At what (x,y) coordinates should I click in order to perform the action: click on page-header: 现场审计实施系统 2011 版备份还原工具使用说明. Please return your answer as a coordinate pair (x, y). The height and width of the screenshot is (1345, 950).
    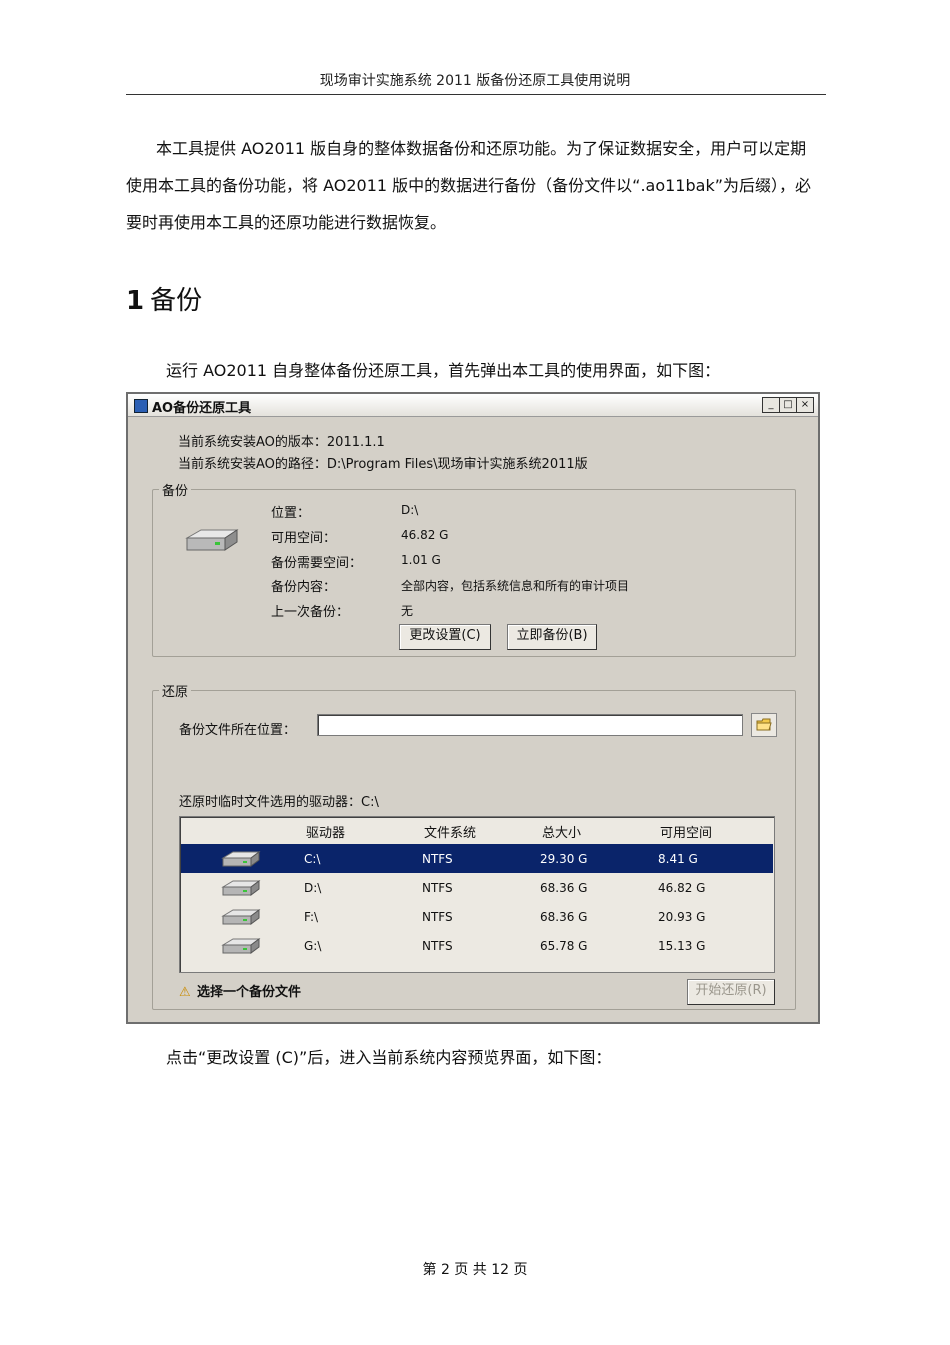
    Looking at the image, I should click on (475, 81).